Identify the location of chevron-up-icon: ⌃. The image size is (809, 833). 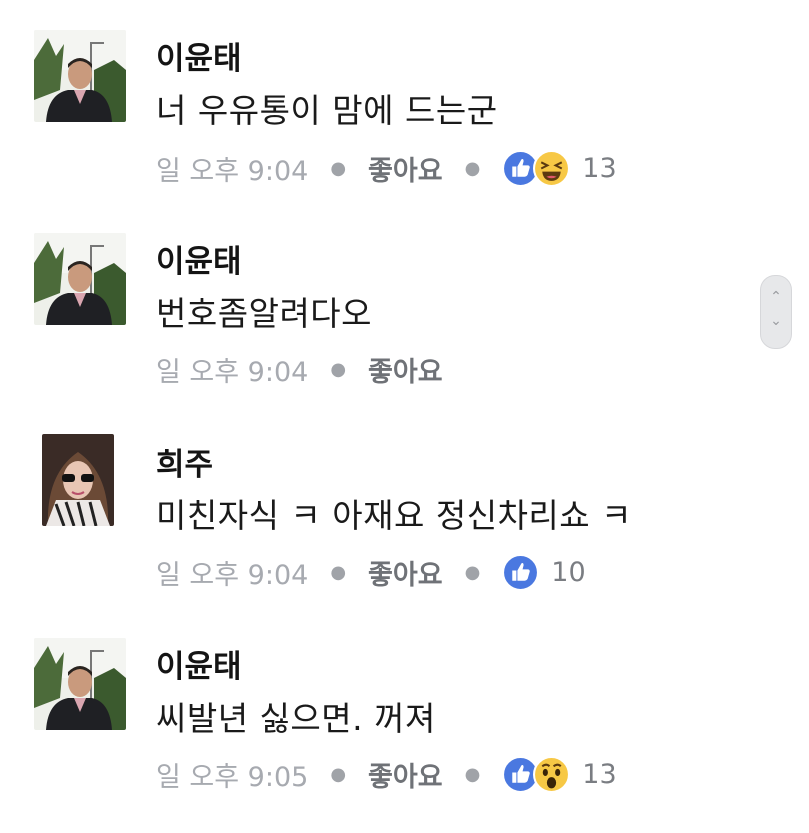
(776, 297).